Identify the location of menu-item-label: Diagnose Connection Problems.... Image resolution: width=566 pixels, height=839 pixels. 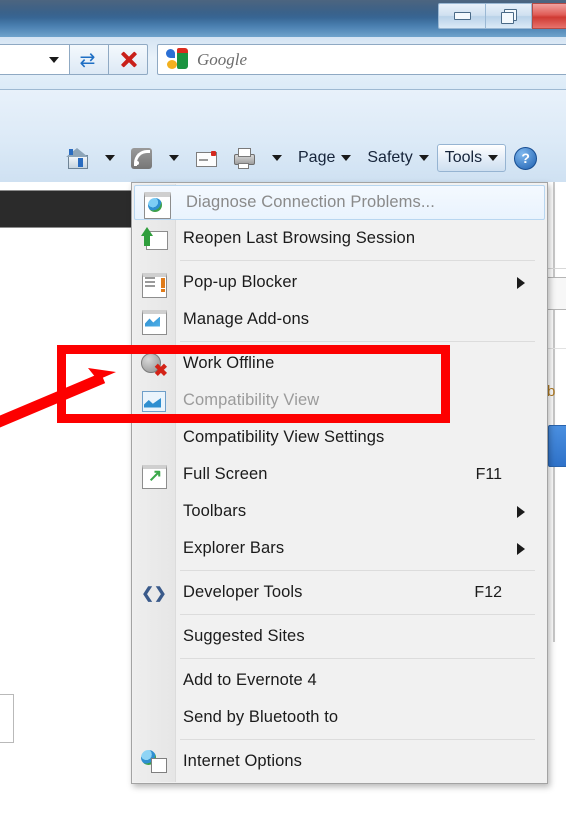
(310, 202).